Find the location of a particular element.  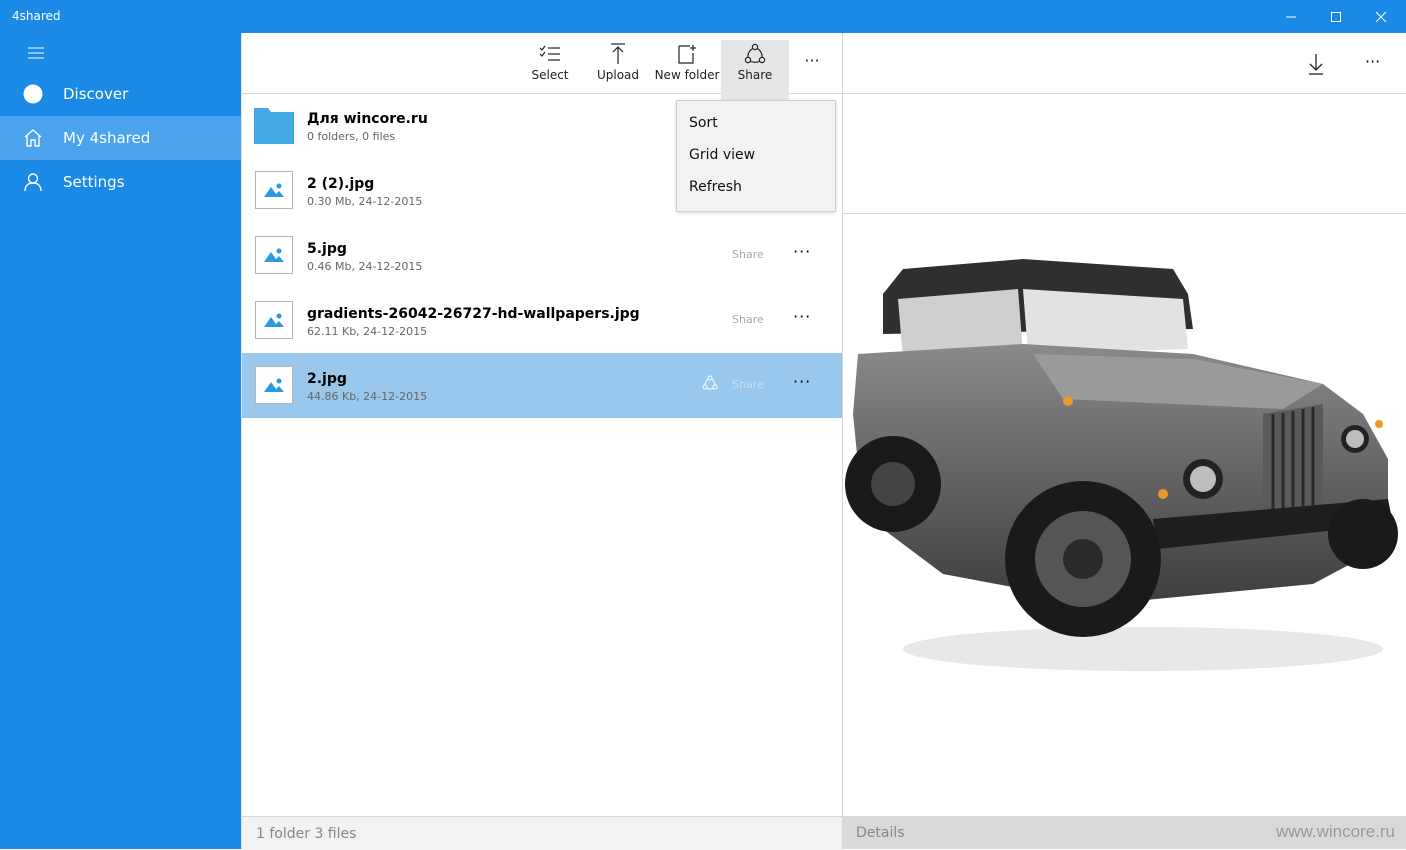

upload-icon is located at coordinates (618, 54).